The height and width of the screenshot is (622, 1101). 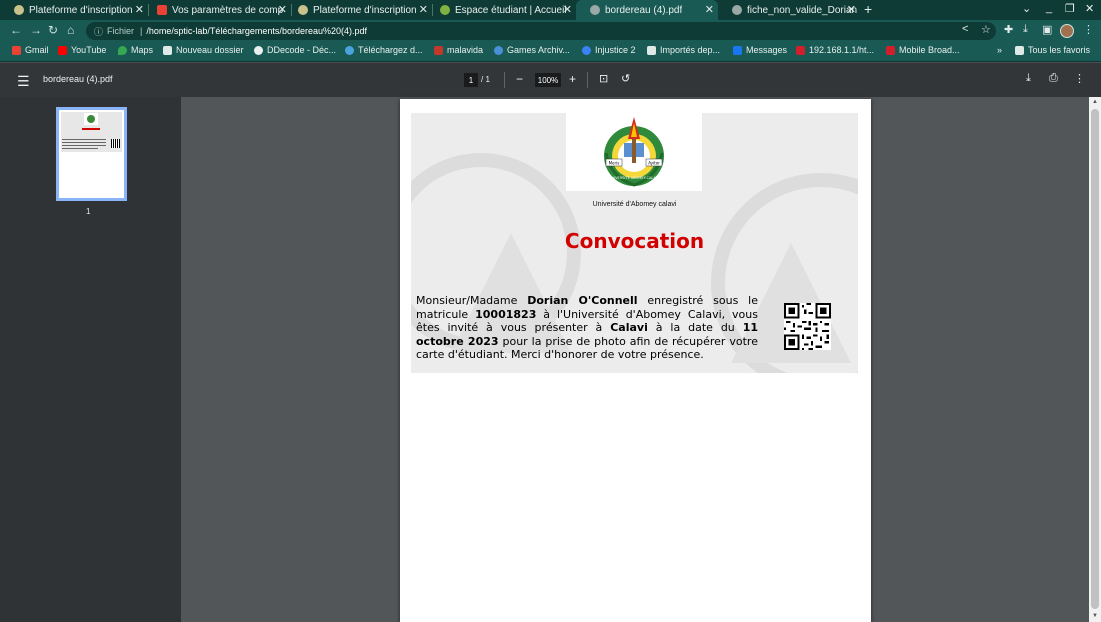 What do you see at coordinates (121, 31) in the screenshot?
I see `scheme-label: Fichier` at bounding box center [121, 31].